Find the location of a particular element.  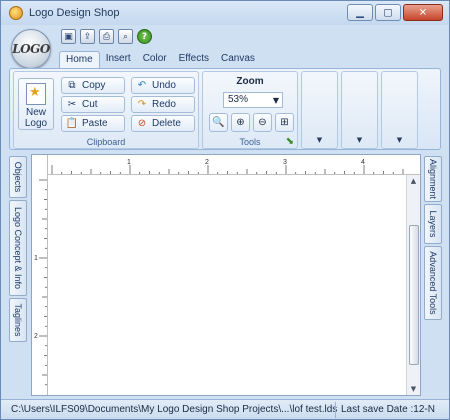

ribbon-tabs: Home Insert Color Effects Canvas is located at coordinates (160, 60).